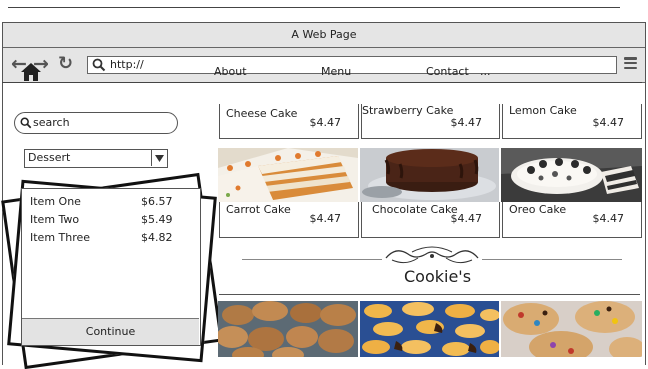 The image size is (648, 369). What do you see at coordinates (572, 220) in the screenshot?
I see `product-card: Oreo Cake $4.47` at bounding box center [572, 220].